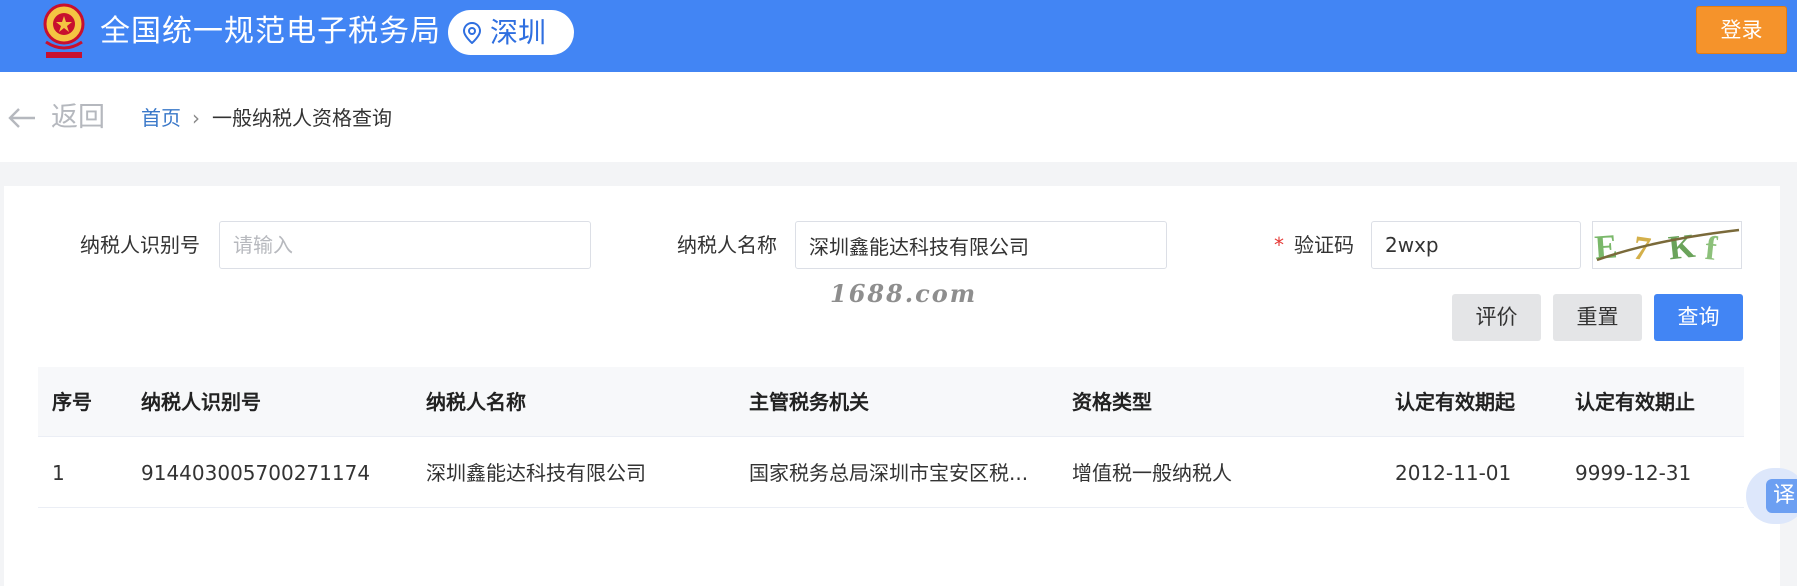 This screenshot has width=1797, height=586. What do you see at coordinates (21, 118) in the screenshot?
I see `arrow-left-icon` at bounding box center [21, 118].